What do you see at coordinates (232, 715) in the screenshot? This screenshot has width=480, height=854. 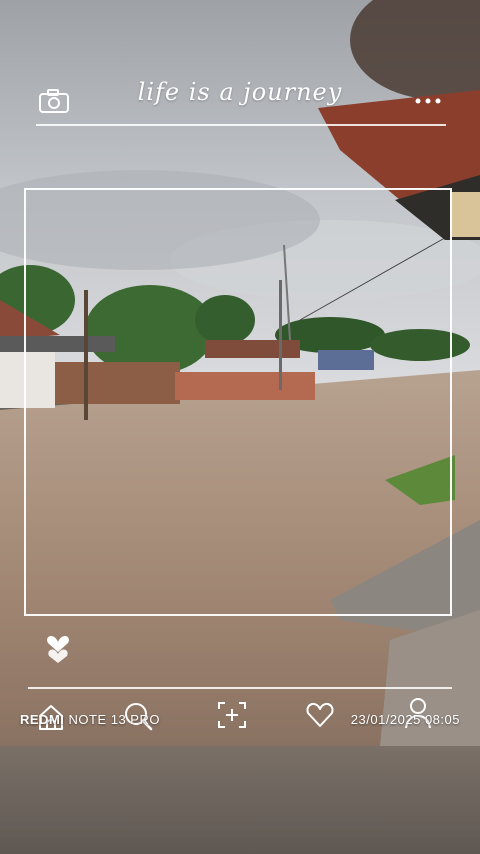 I see `add-frame-icon` at bounding box center [232, 715].